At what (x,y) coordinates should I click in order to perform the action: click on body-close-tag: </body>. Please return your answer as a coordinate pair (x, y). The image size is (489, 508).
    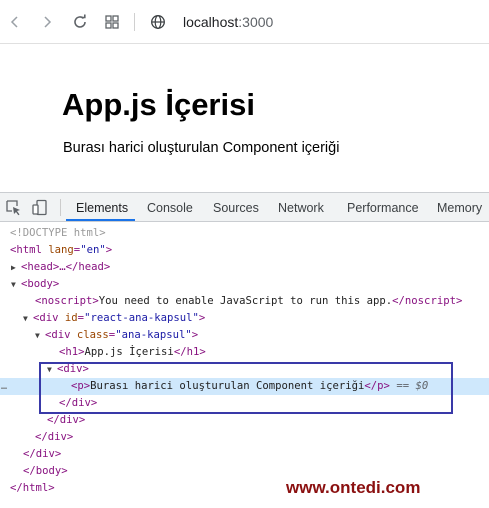
    Looking at the image, I should click on (45, 471).